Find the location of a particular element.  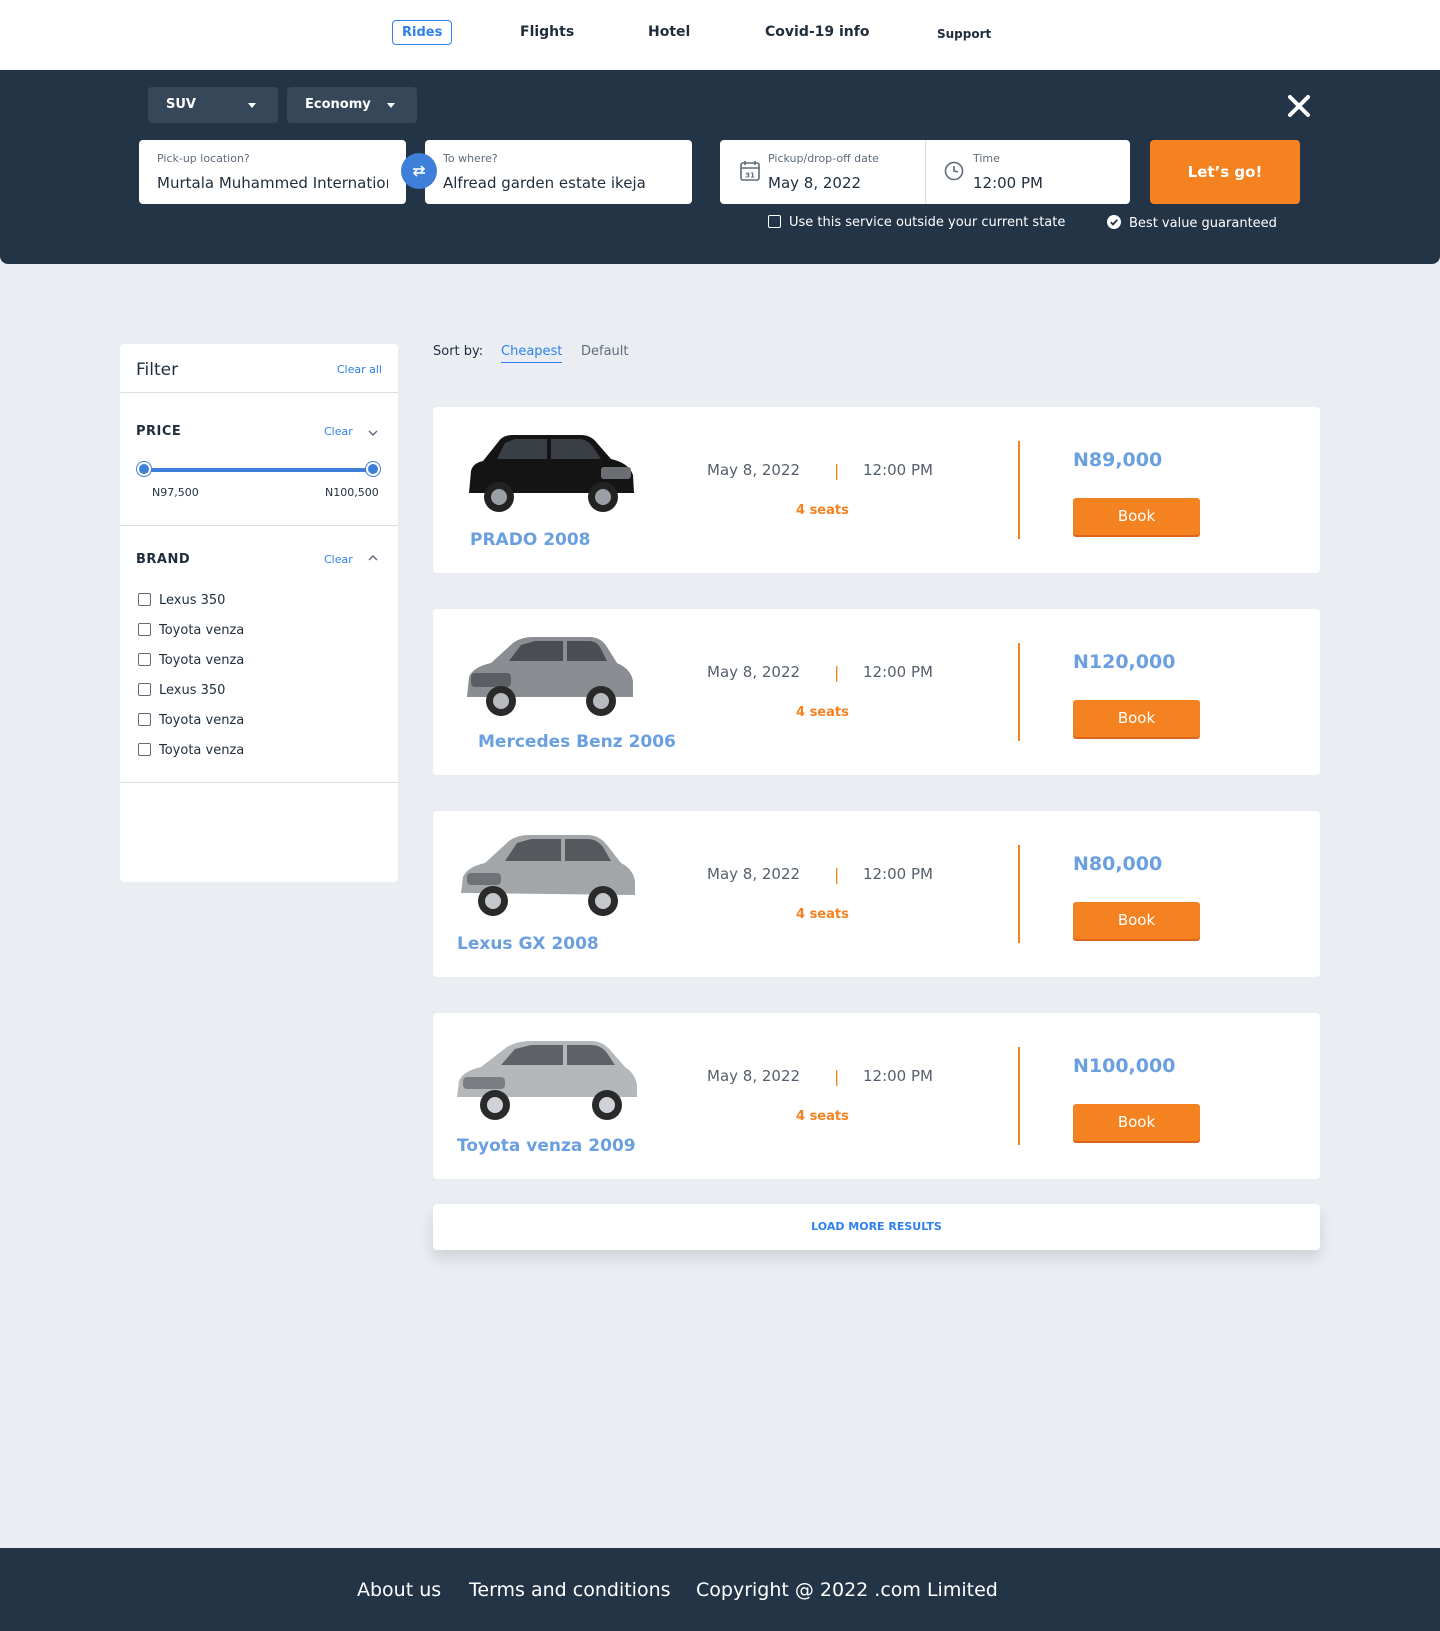

class-select: Economy is located at coordinates (352, 105).